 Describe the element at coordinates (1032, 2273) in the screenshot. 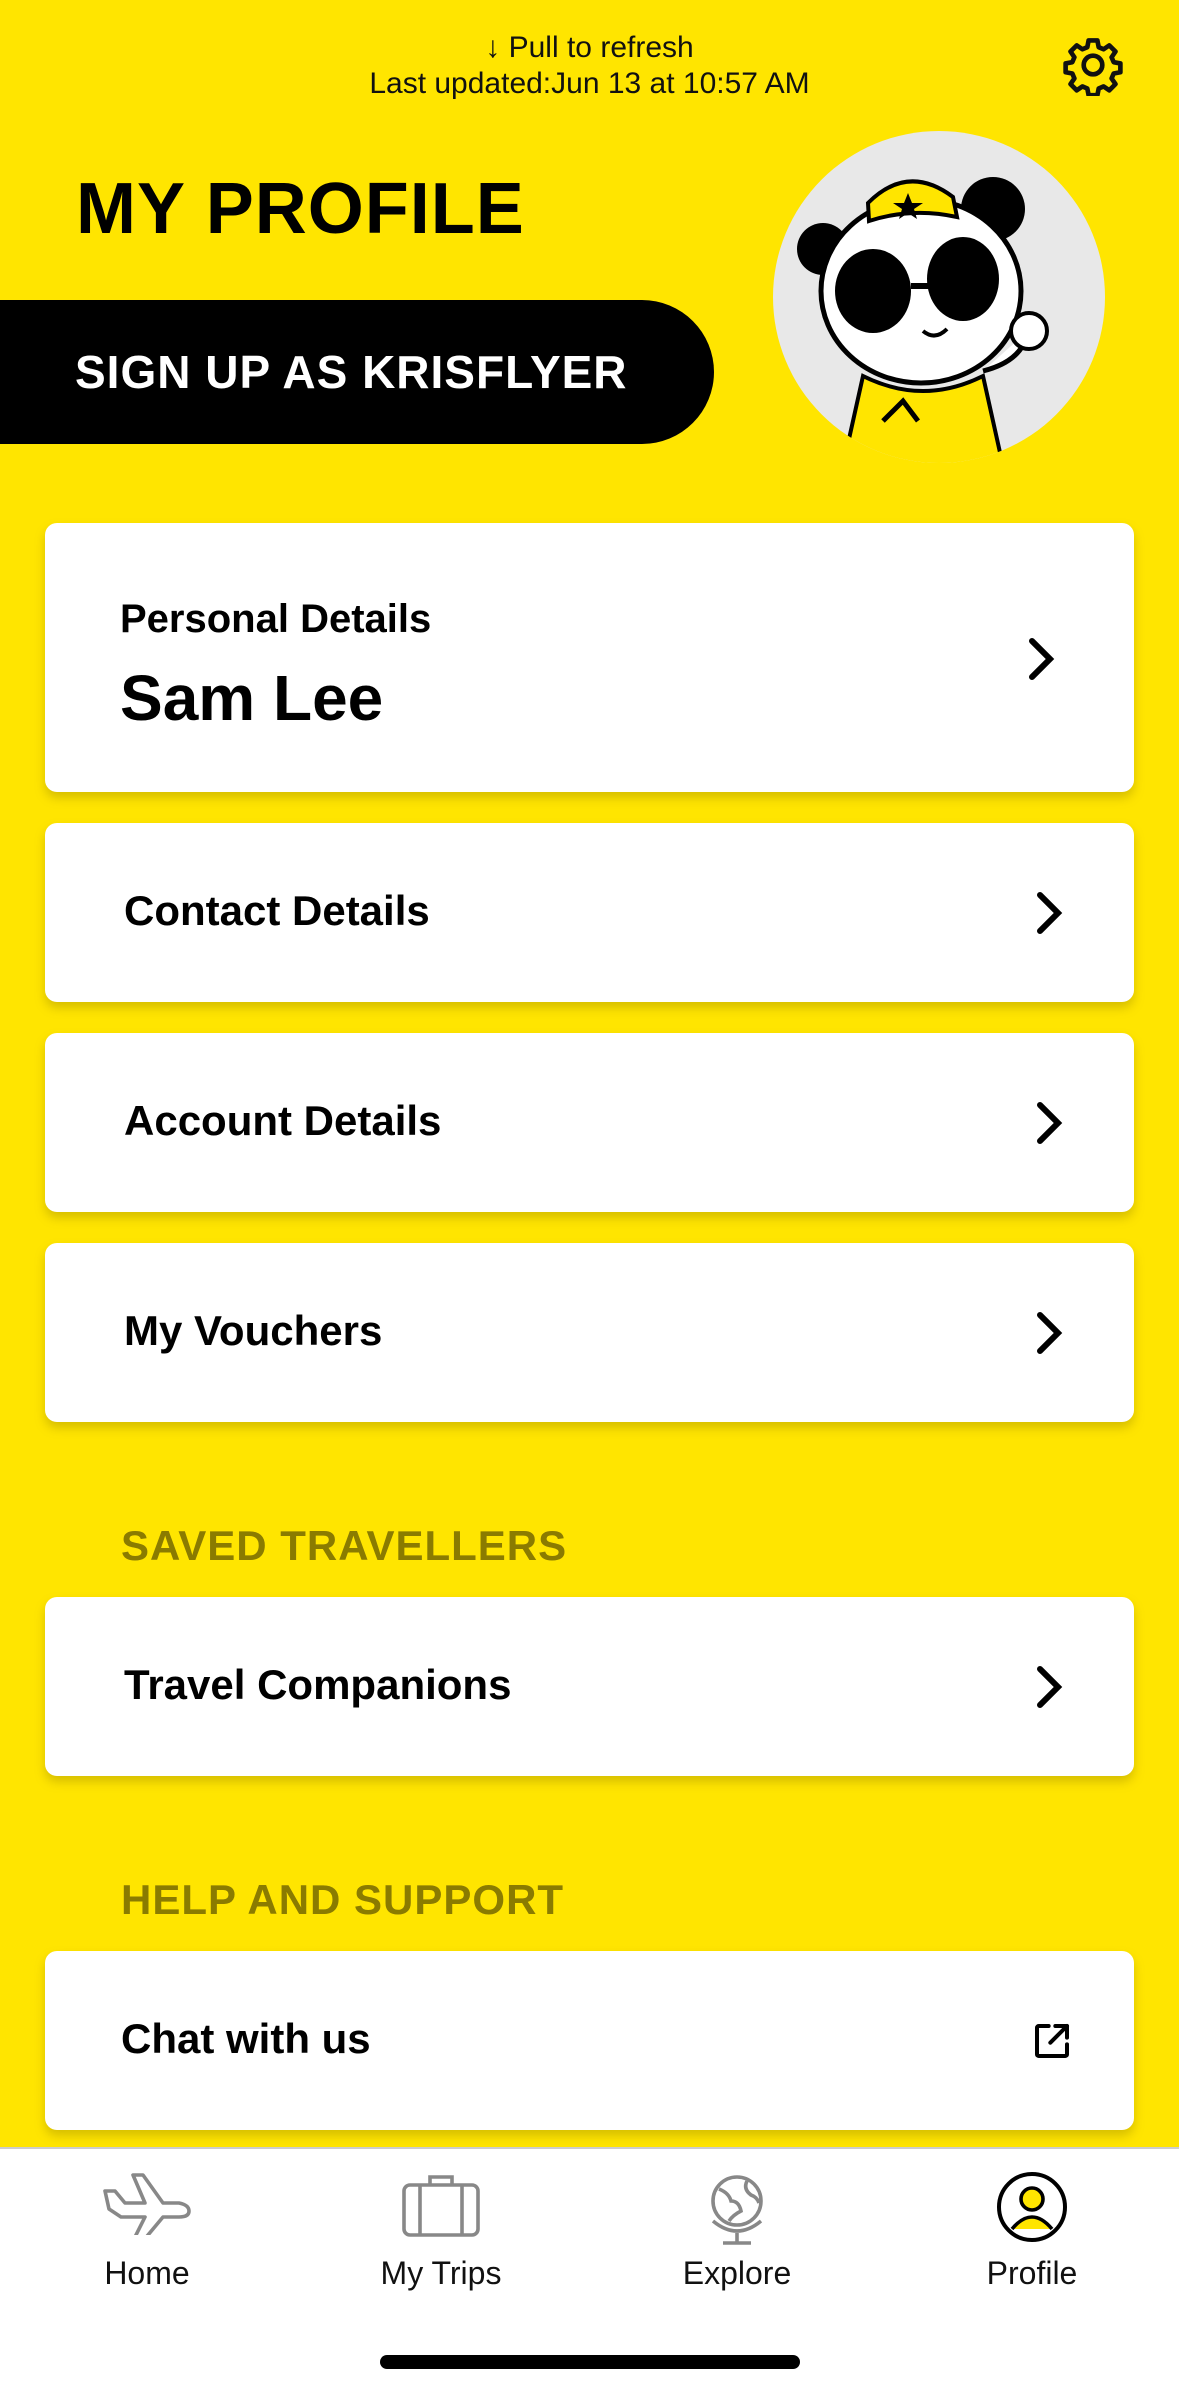

I see `tab-profile-label: Profile` at that location.